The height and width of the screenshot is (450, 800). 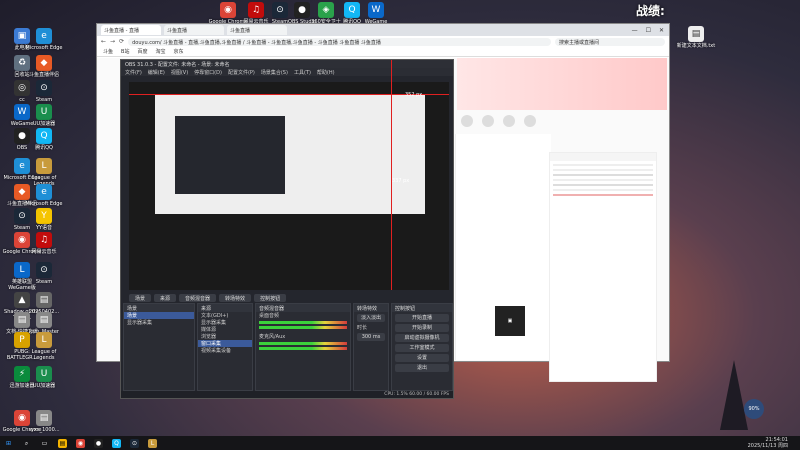 I want to click on sources-dock: 来源 文本(GDI+) 显示器采集 媒体源 浏览器 窗口采集 视频采集设备, so click(x=225, y=347).